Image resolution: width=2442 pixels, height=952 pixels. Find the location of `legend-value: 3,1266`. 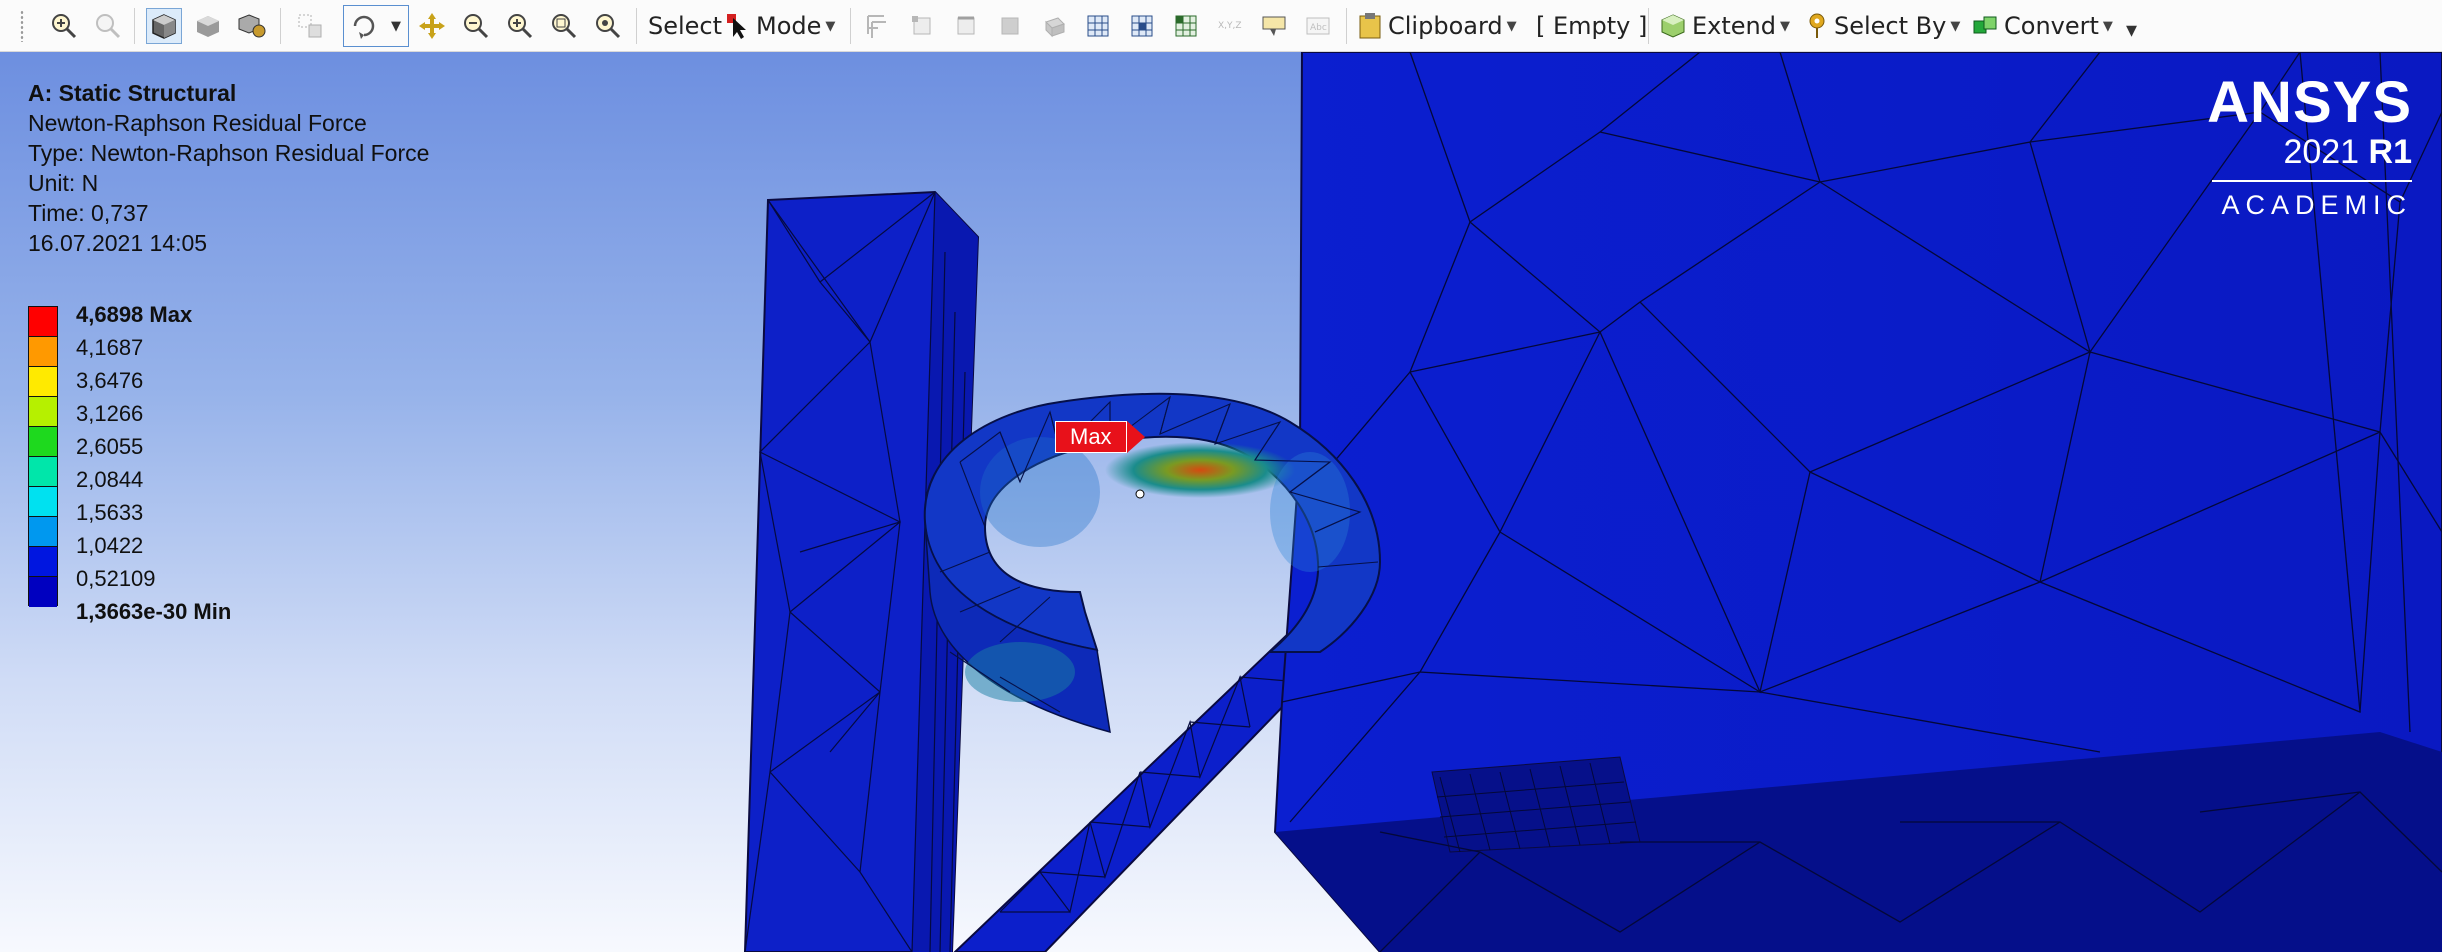

legend-value: 3,1266 is located at coordinates (110, 413).